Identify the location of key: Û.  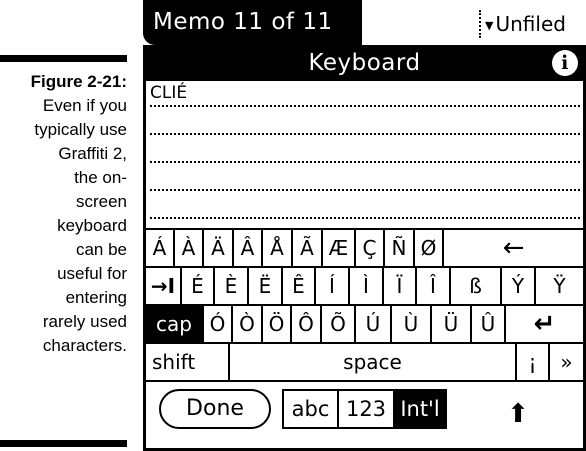
(489, 324).